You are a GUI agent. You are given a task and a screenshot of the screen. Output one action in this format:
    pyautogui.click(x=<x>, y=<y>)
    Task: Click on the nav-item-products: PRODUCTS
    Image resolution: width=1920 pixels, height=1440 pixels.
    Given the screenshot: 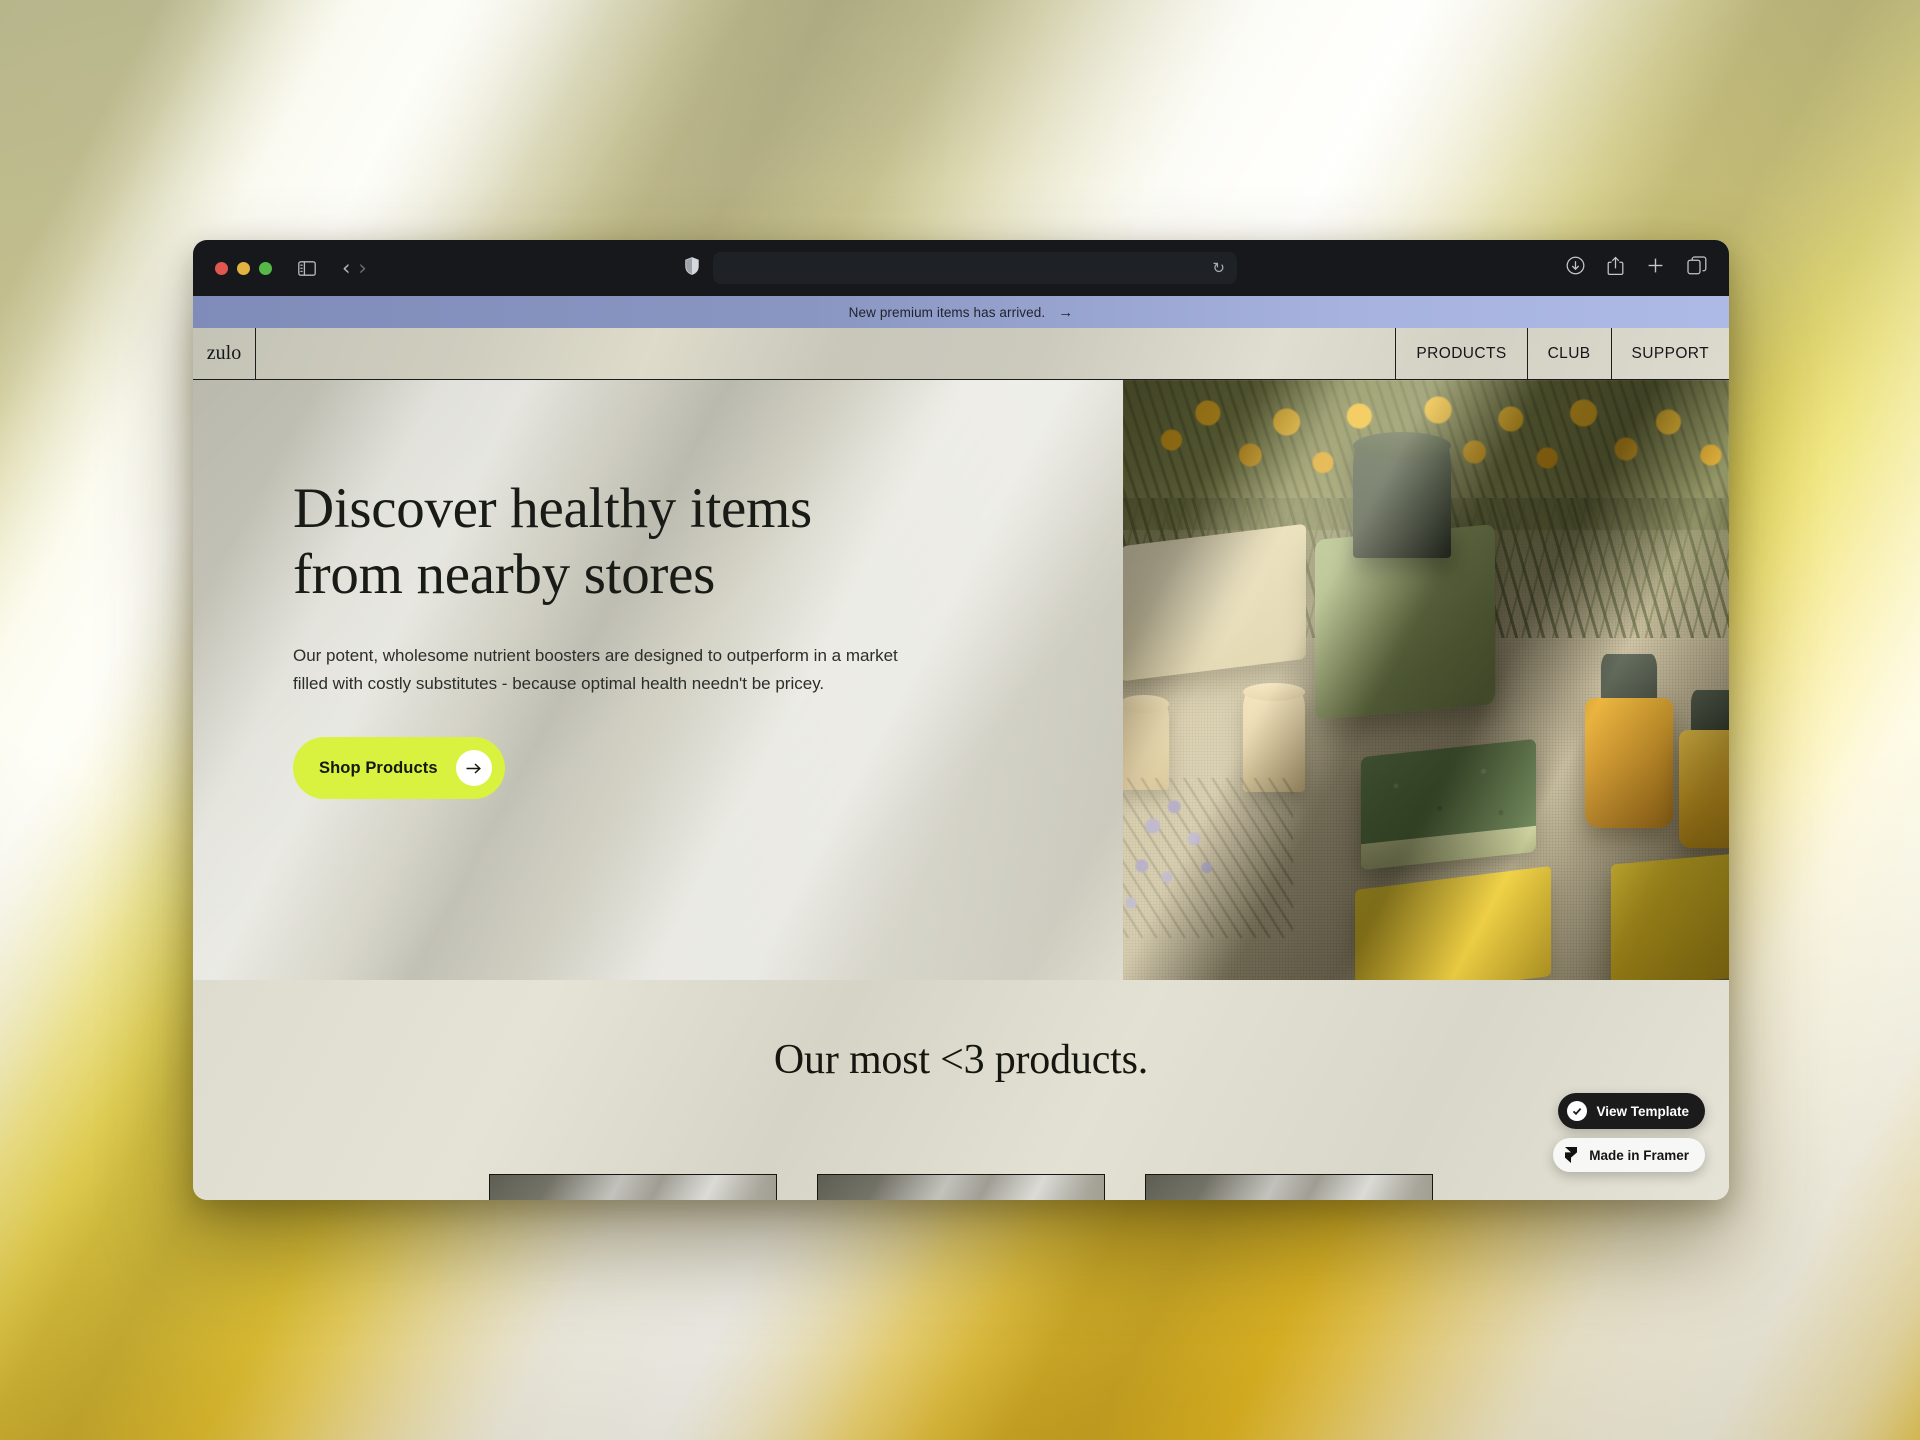 What is the action you would take?
    pyautogui.click(x=1462, y=353)
    